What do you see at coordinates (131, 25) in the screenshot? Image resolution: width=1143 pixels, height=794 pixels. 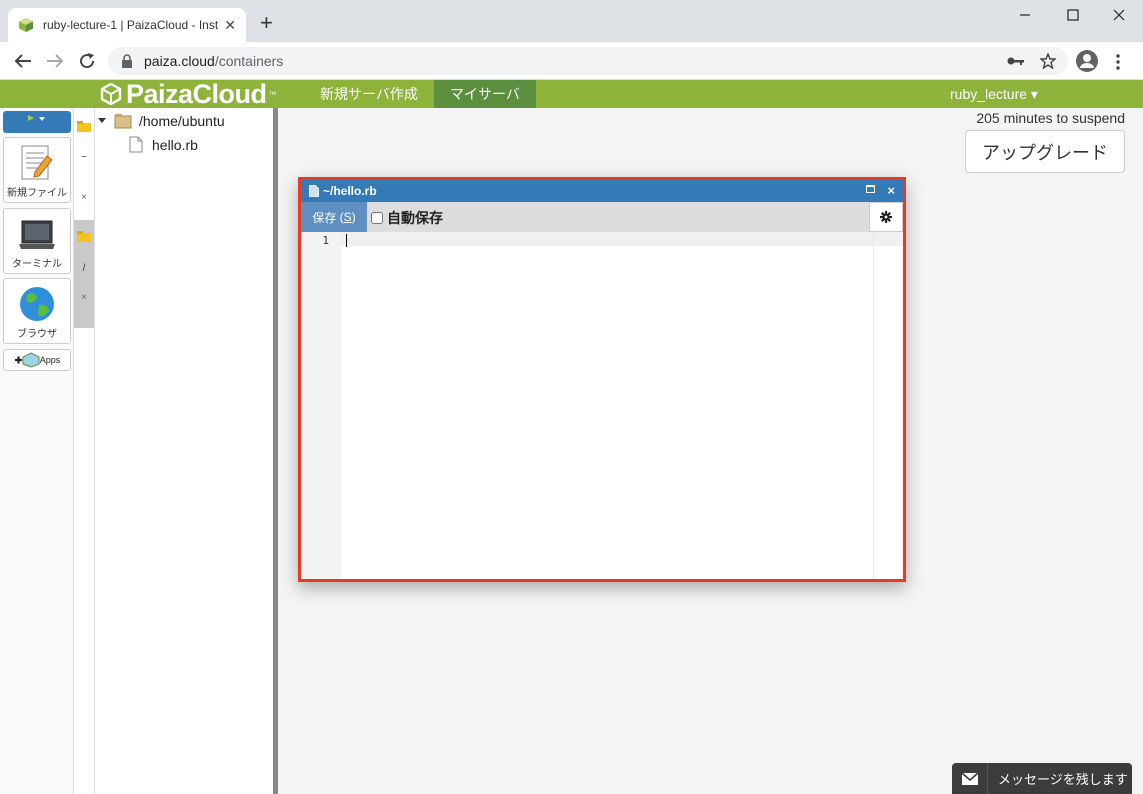 I see `tab-title: ruby-lecture-1 | PaizaCloud - Inst` at bounding box center [131, 25].